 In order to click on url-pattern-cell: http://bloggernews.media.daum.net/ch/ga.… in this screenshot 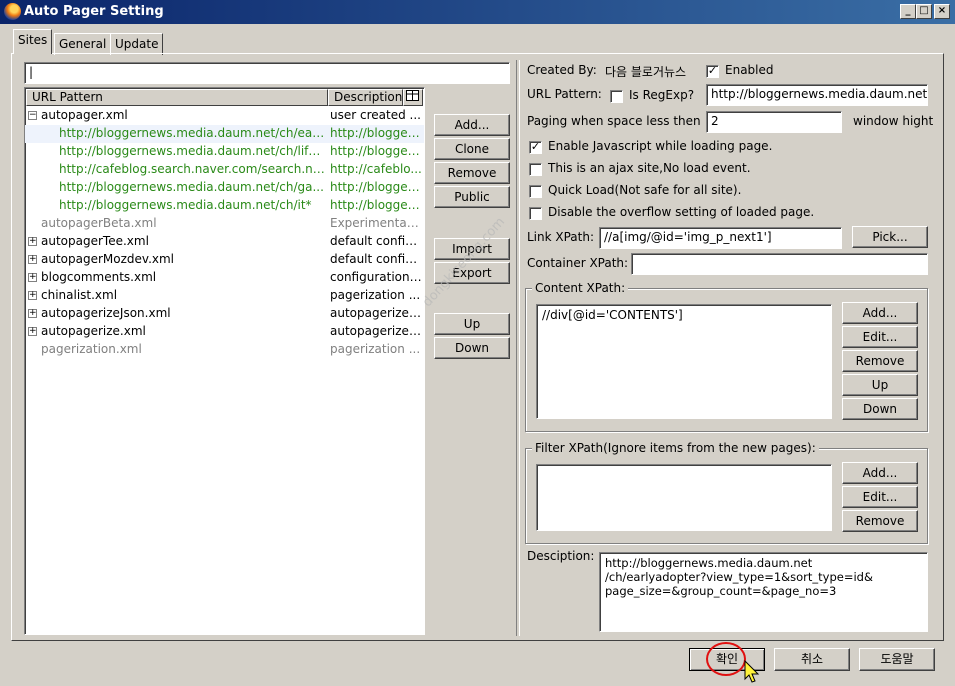, I will do `click(191, 187)`.